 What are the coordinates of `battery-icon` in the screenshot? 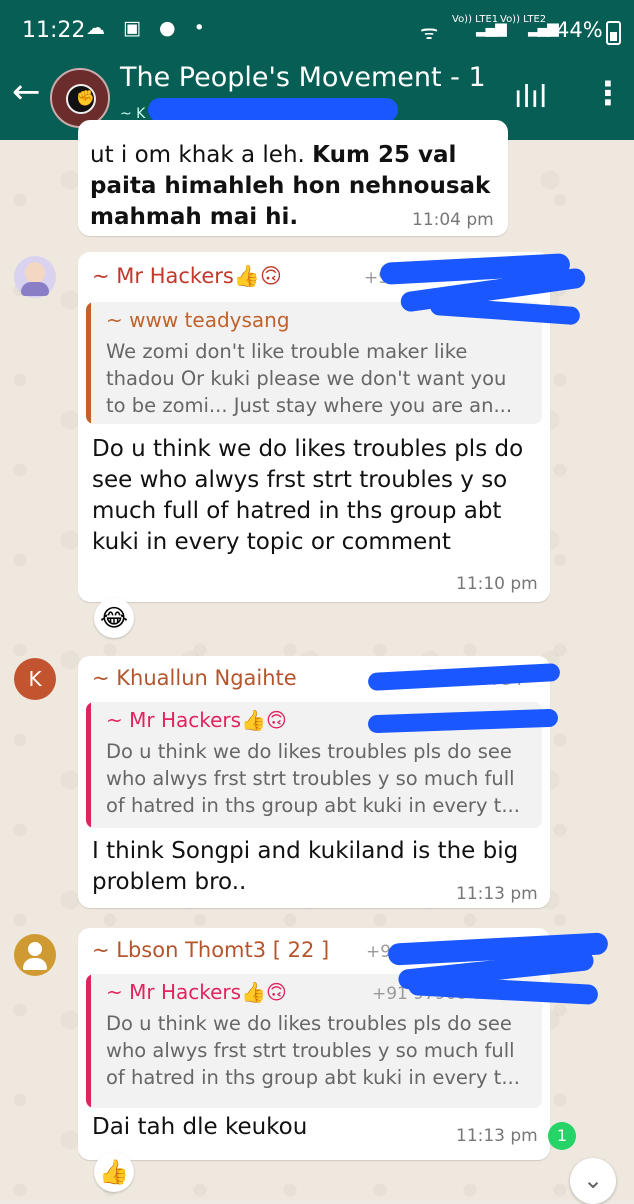 It's located at (613, 33).